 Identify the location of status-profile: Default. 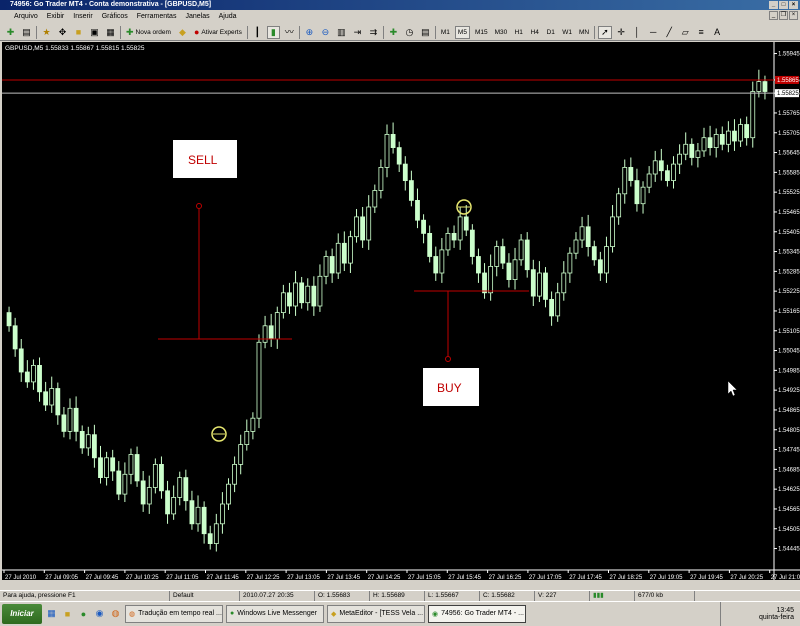
(205, 596).